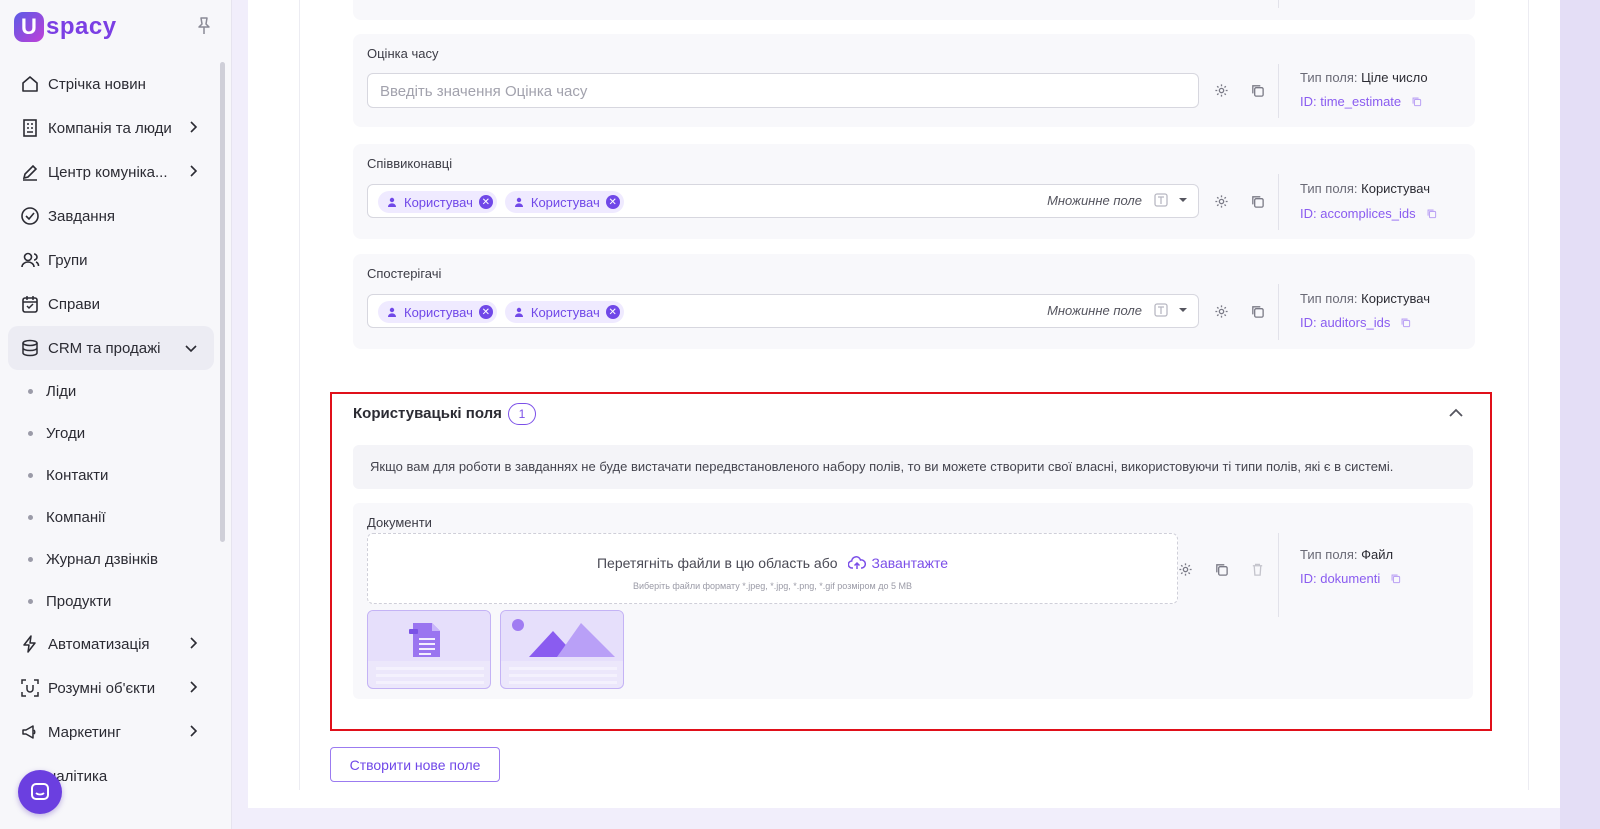 This screenshot has width=1600, height=829. I want to click on sidebar-item-label: Компанія та люди, so click(110, 128).